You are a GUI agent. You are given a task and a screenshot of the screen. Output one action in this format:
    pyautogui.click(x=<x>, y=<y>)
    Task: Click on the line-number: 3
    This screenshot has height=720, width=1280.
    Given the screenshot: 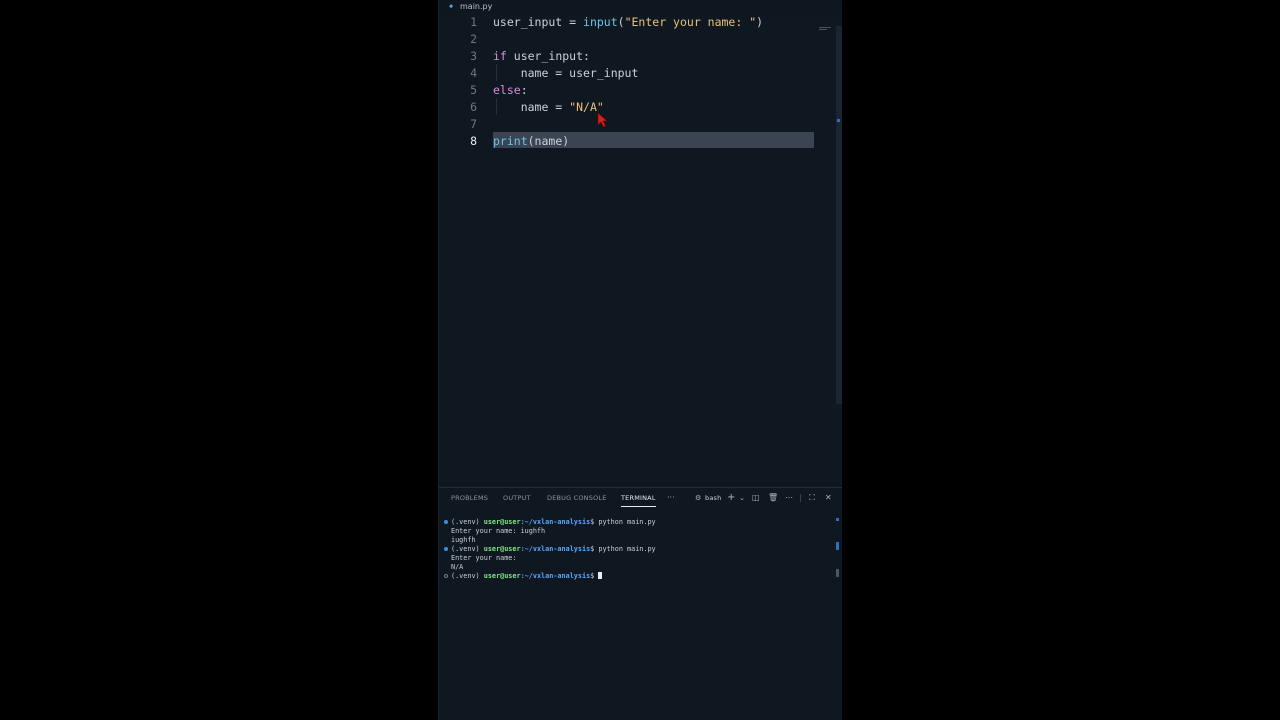 What is the action you would take?
    pyautogui.click(x=473, y=56)
    